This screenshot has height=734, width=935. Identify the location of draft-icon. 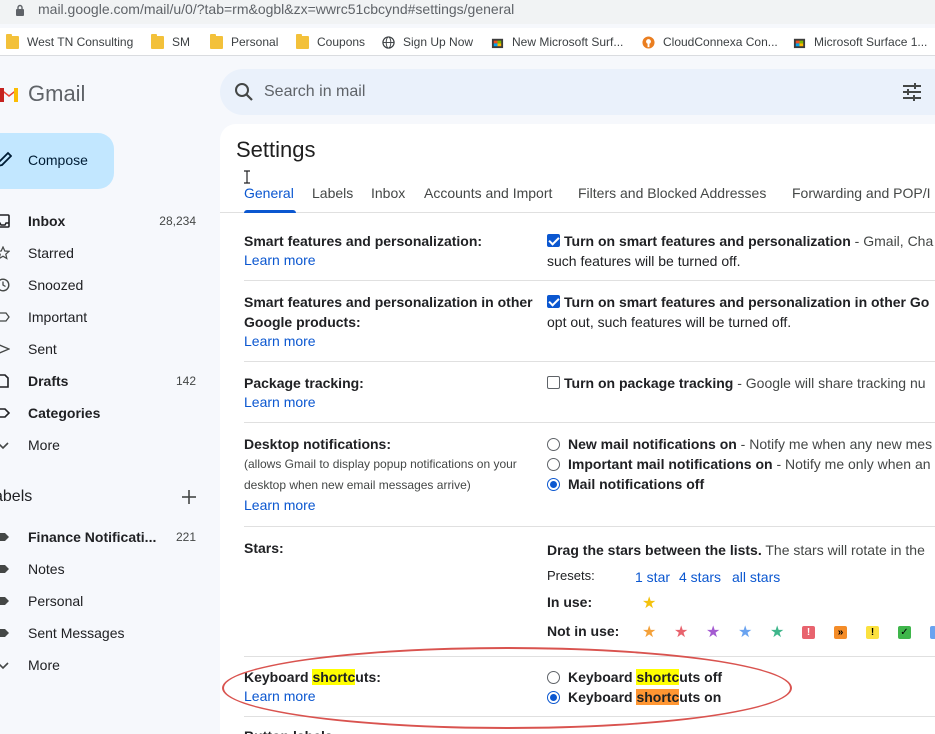
(4, 381).